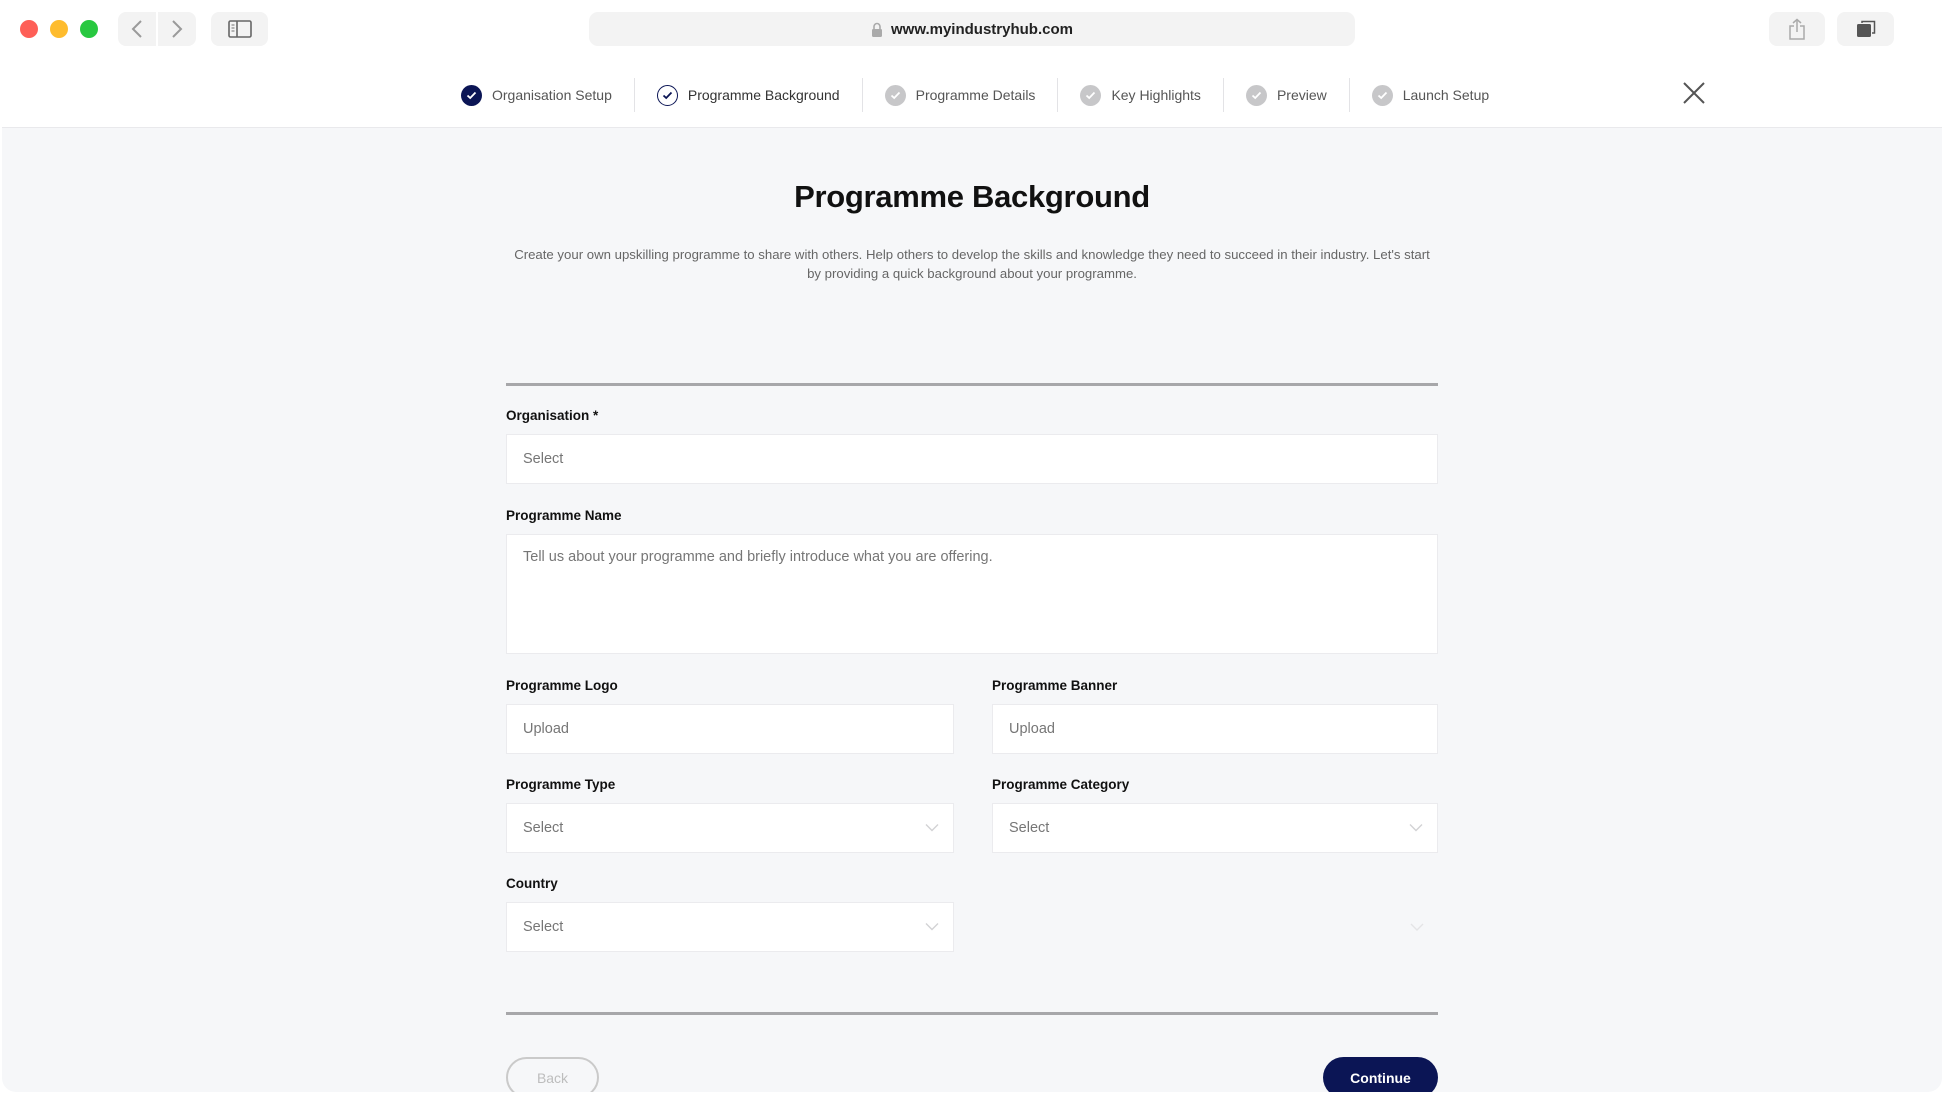 This screenshot has height=1094, width=1944. I want to click on close-button, so click(1694, 93).